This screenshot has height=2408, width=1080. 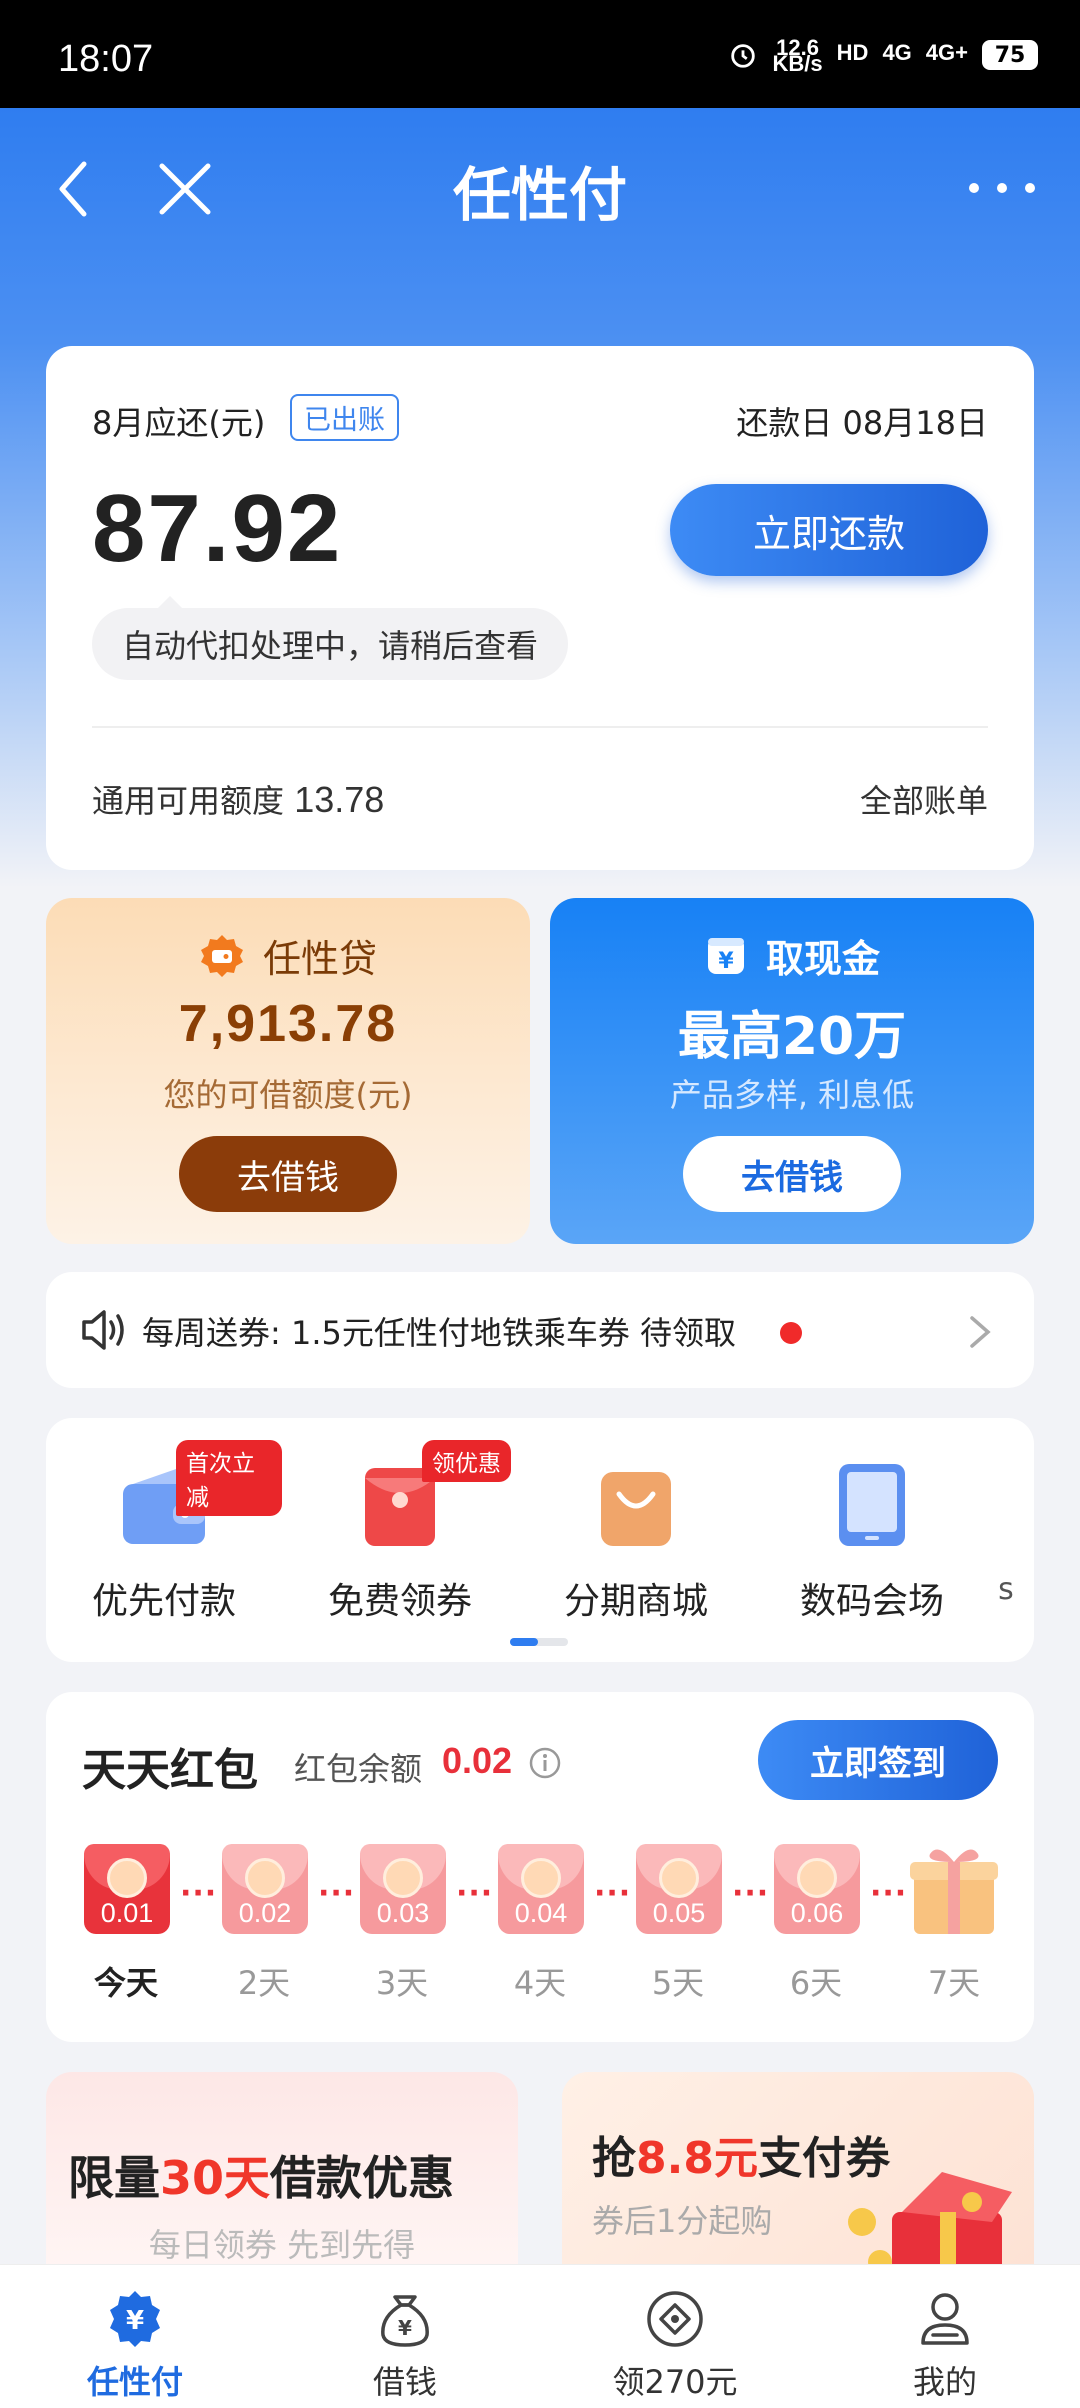 What do you see at coordinates (678, 1983) in the screenshot?
I see `day-label: 5天` at bounding box center [678, 1983].